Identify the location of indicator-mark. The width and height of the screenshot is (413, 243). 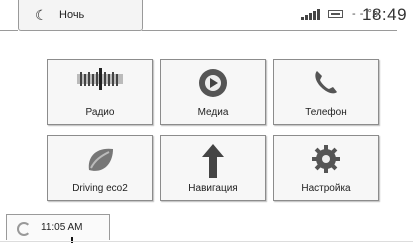
(72, 240).